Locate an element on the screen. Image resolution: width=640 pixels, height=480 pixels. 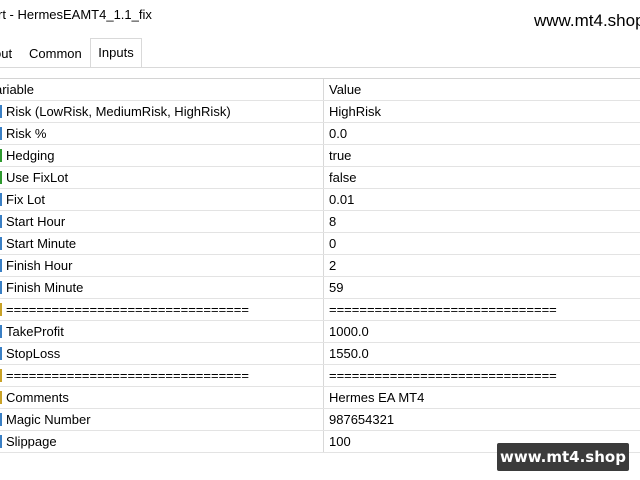
cell-value: 987654321 is located at coordinates (484, 419).